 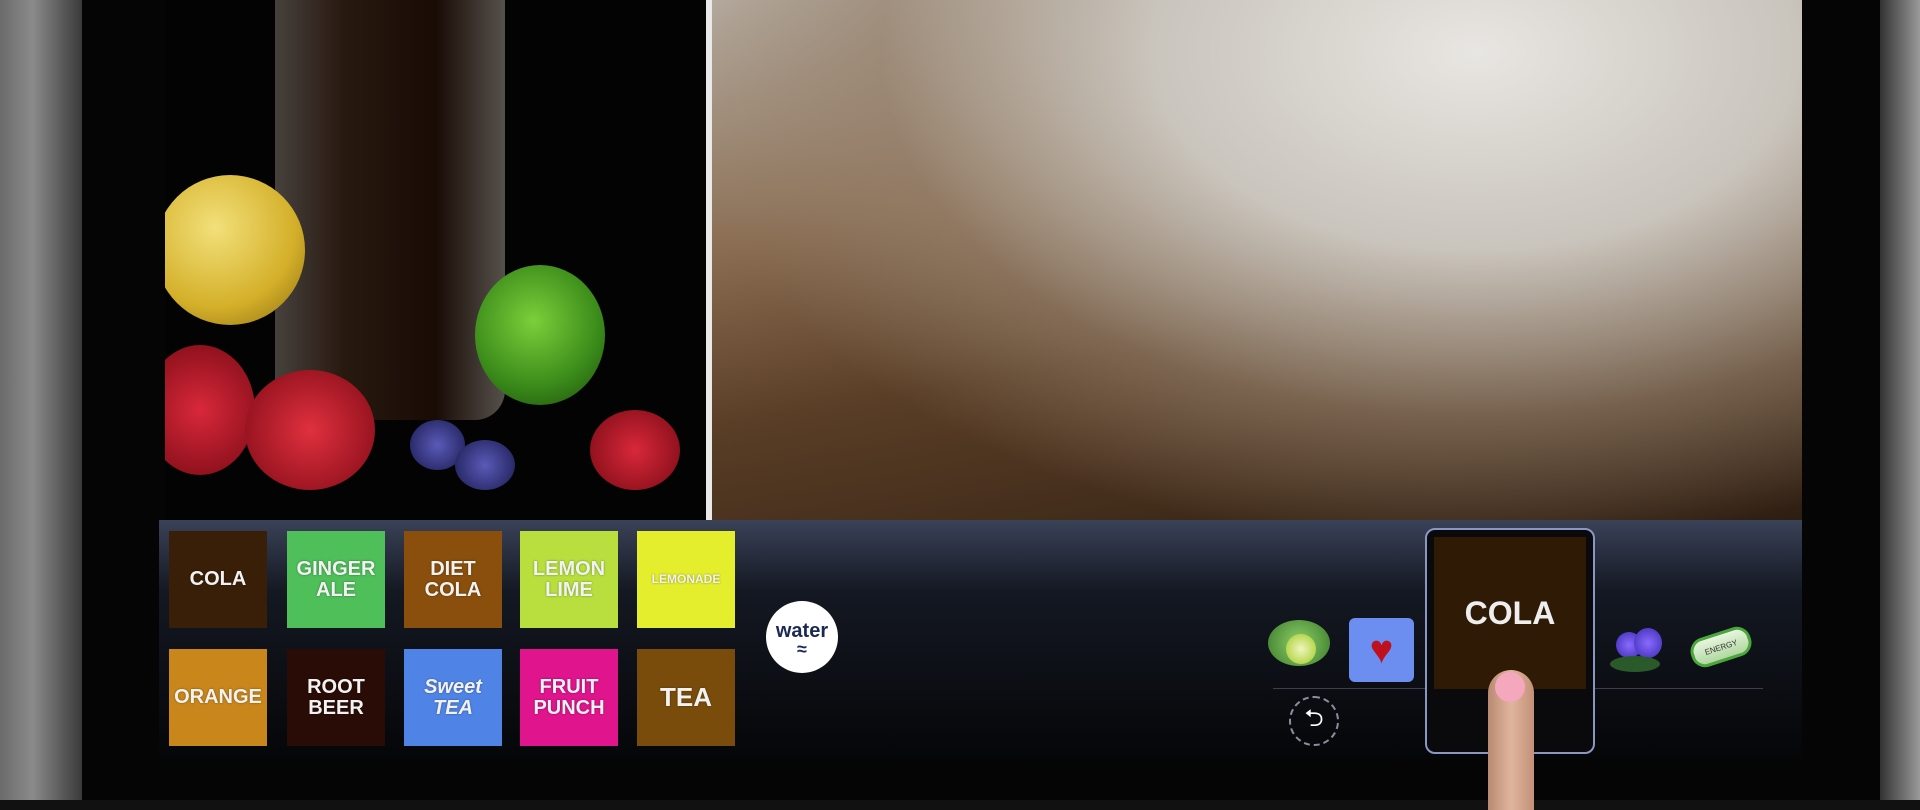 What do you see at coordinates (218, 697) in the screenshot?
I see `drink-tile-orange: ORANGE` at bounding box center [218, 697].